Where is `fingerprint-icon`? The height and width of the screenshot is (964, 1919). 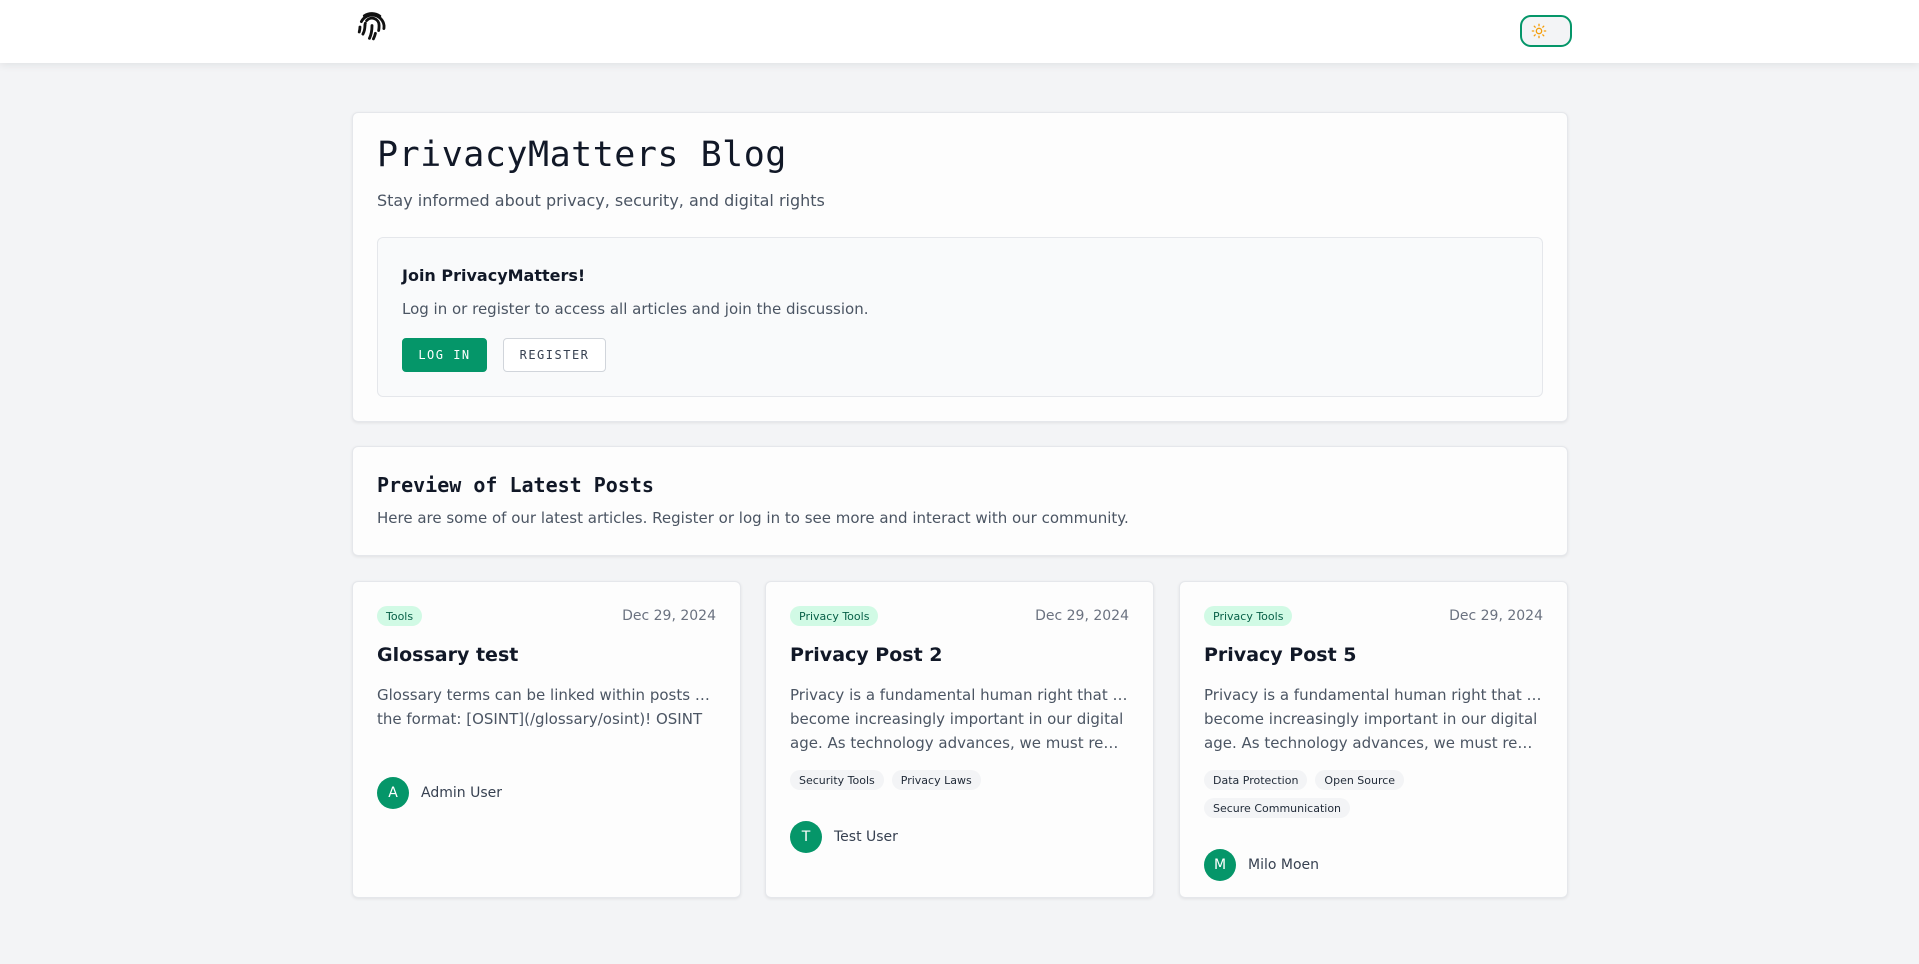 fingerprint-icon is located at coordinates (372, 27).